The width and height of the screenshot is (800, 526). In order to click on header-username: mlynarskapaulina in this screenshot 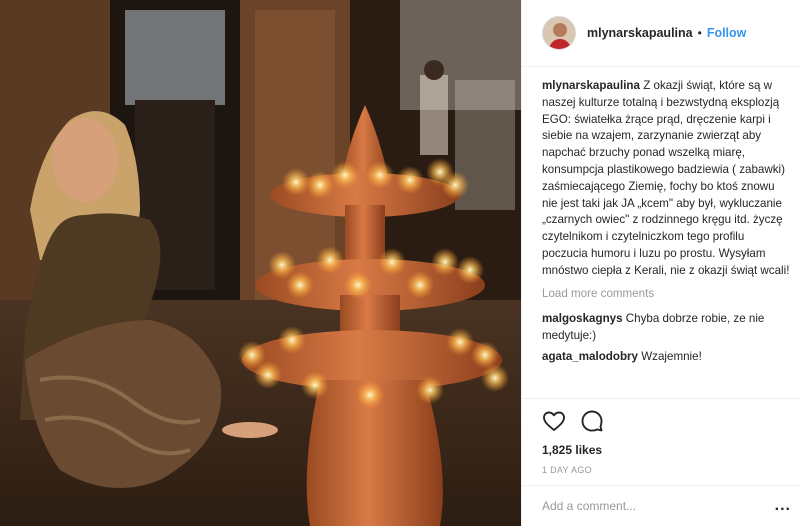, I will do `click(640, 33)`.